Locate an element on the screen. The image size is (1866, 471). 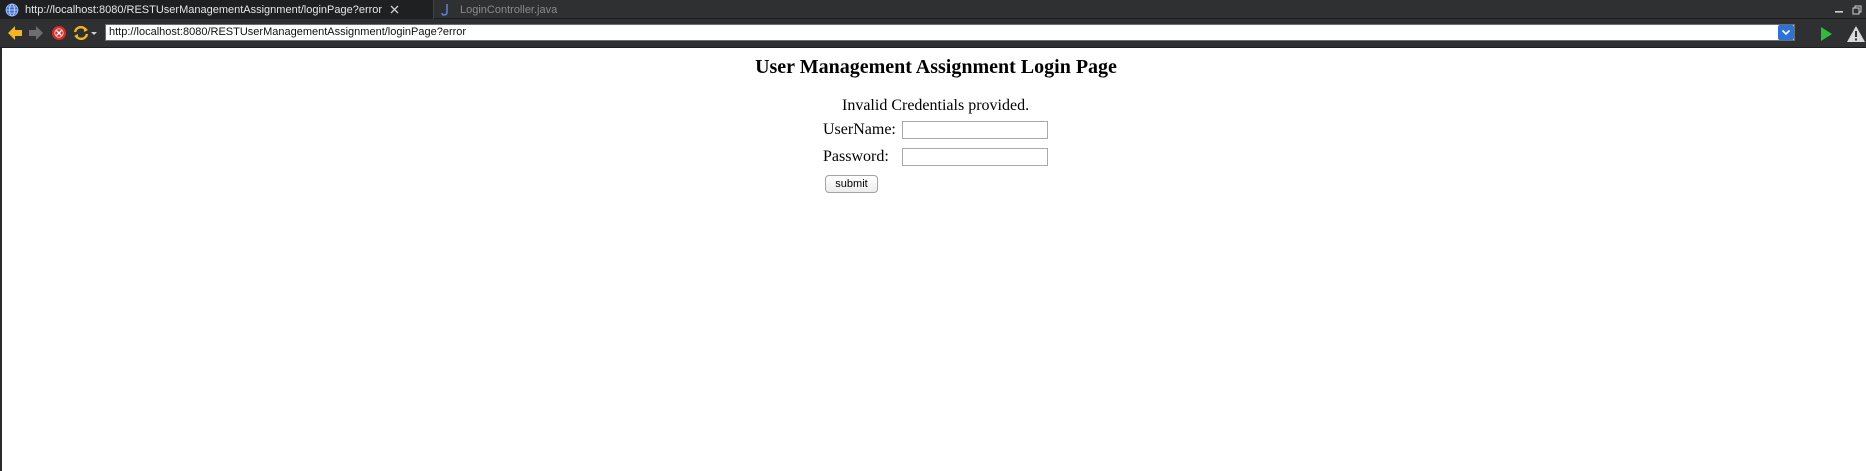
page-title: User Management Assignment Login Page is located at coordinates (936, 67).